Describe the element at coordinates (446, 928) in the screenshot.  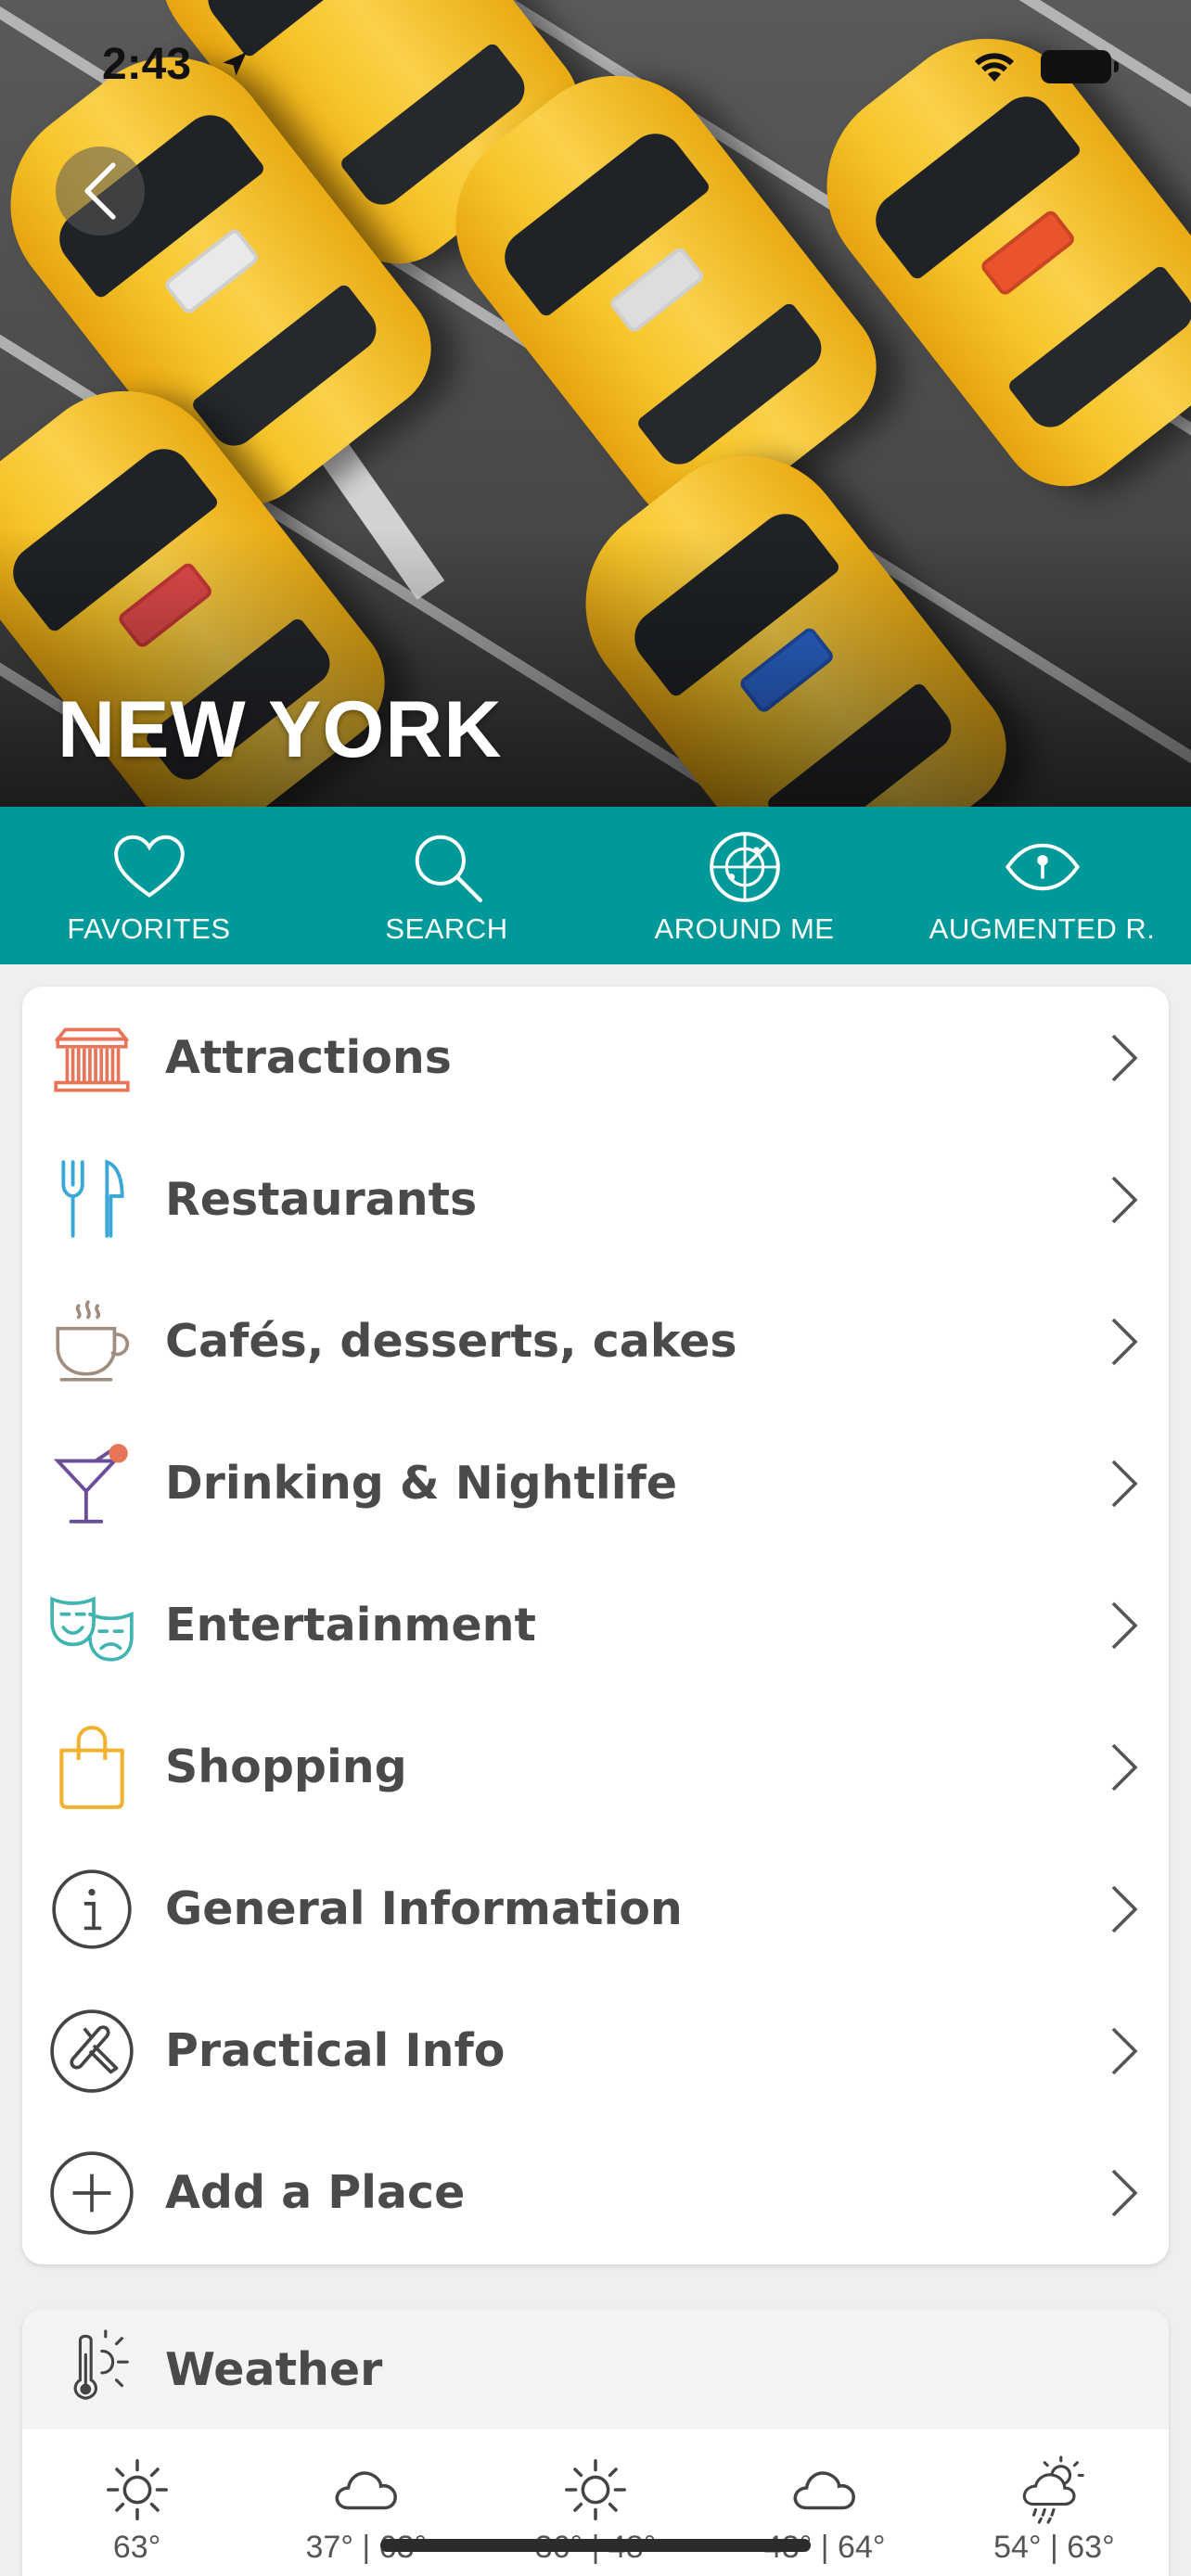
I see `tab-label: SEARCH` at that location.